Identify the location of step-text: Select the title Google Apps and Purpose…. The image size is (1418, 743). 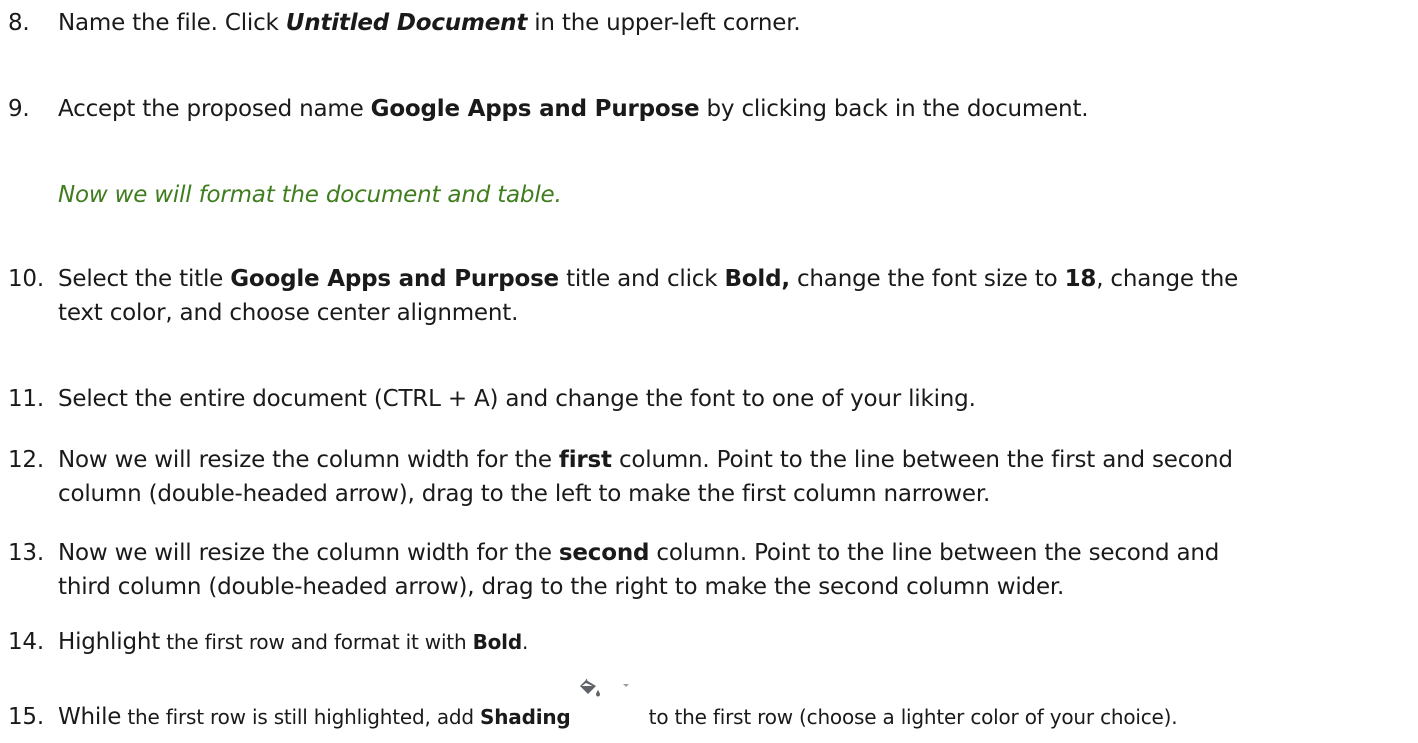
(730, 296).